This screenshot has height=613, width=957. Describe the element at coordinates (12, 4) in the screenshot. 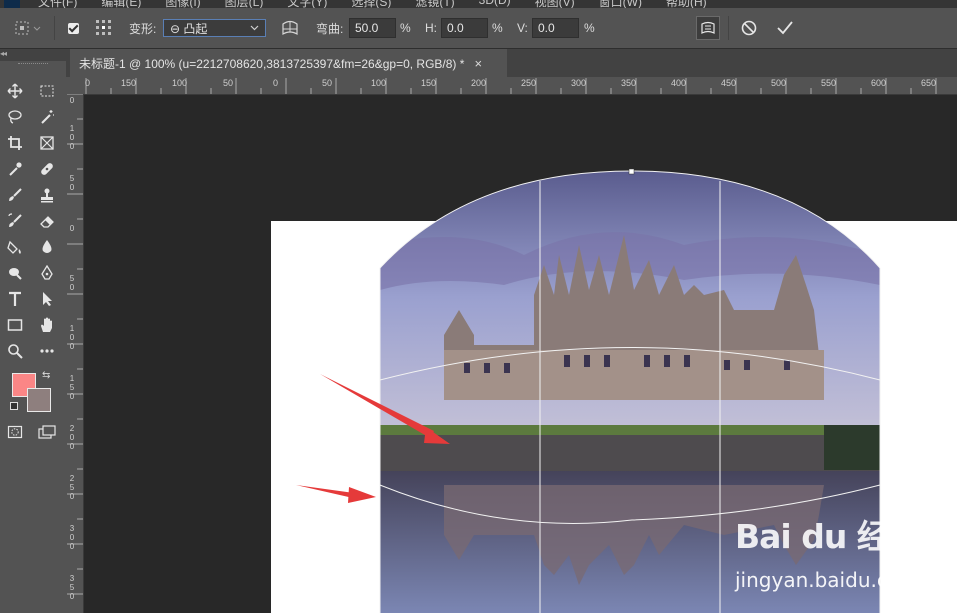

I see `photoshop-logo-icon` at that location.